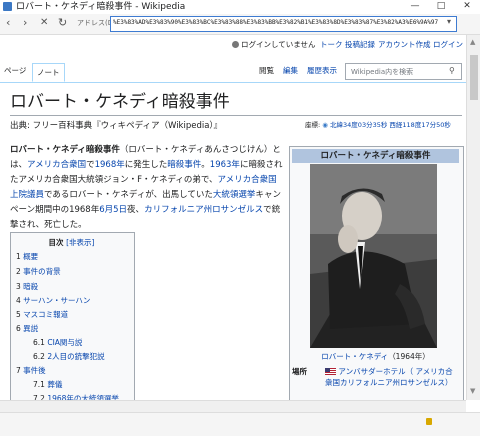 This screenshot has height=436, width=480. What do you see at coordinates (56, 165) in the screenshot?
I see `link-usa: アメリカ合衆国` at bounding box center [56, 165].